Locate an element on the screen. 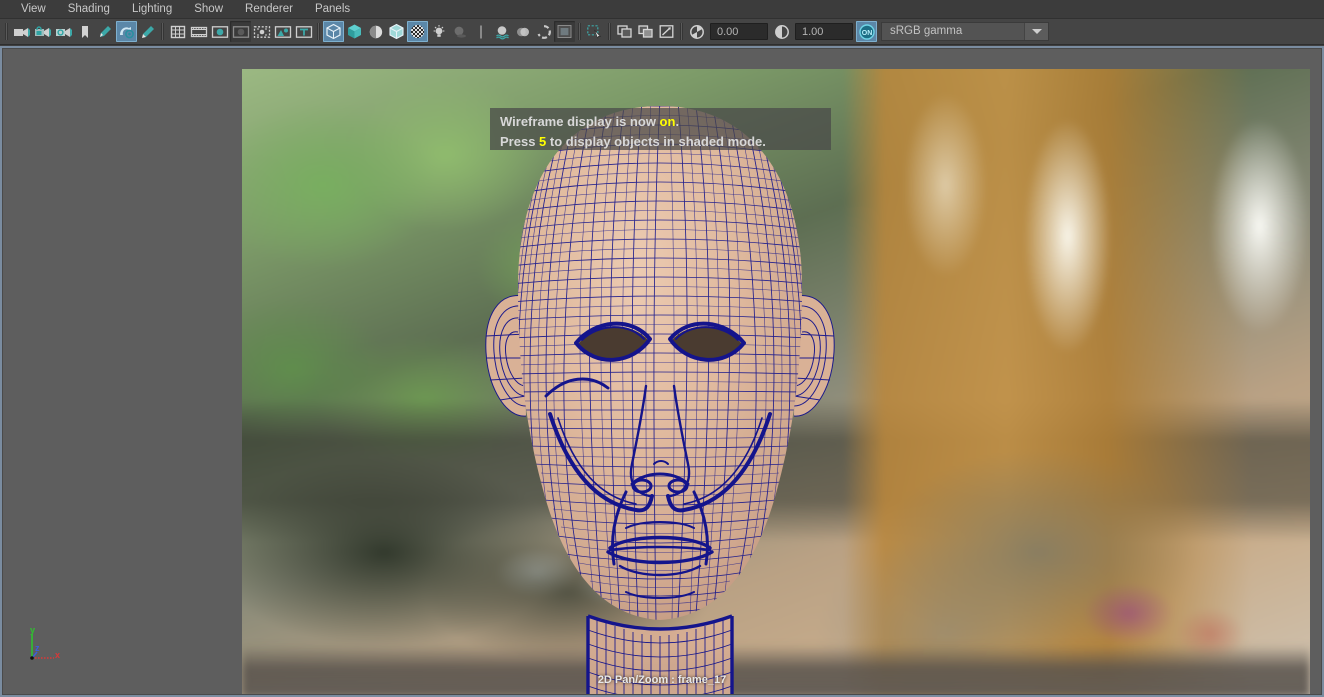 The width and height of the screenshot is (1324, 697). colorspace-value: sRGB gamma is located at coordinates (926, 31).